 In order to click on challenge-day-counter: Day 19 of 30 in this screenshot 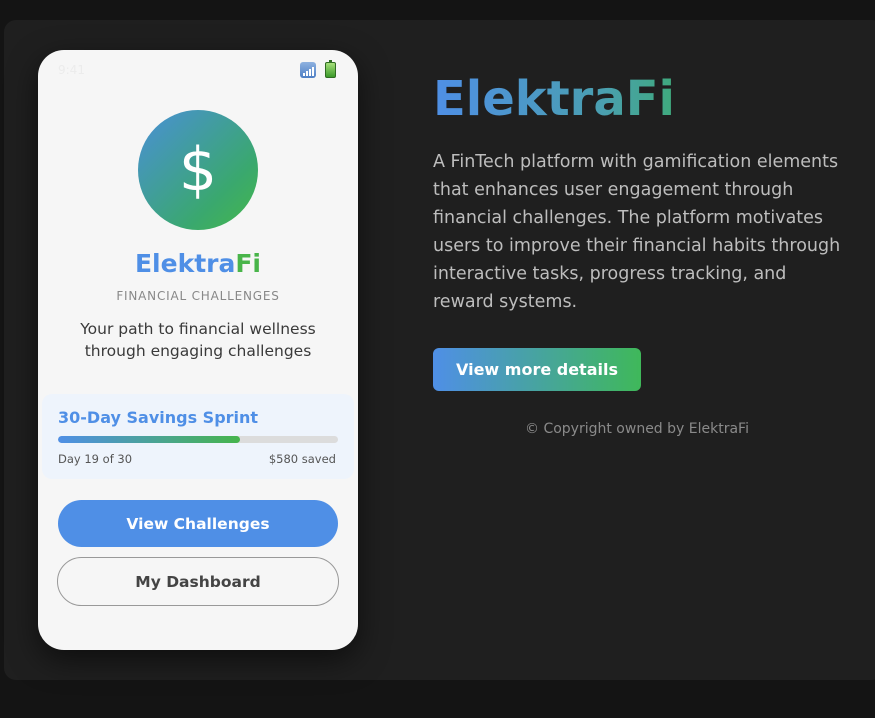, I will do `click(95, 459)`.